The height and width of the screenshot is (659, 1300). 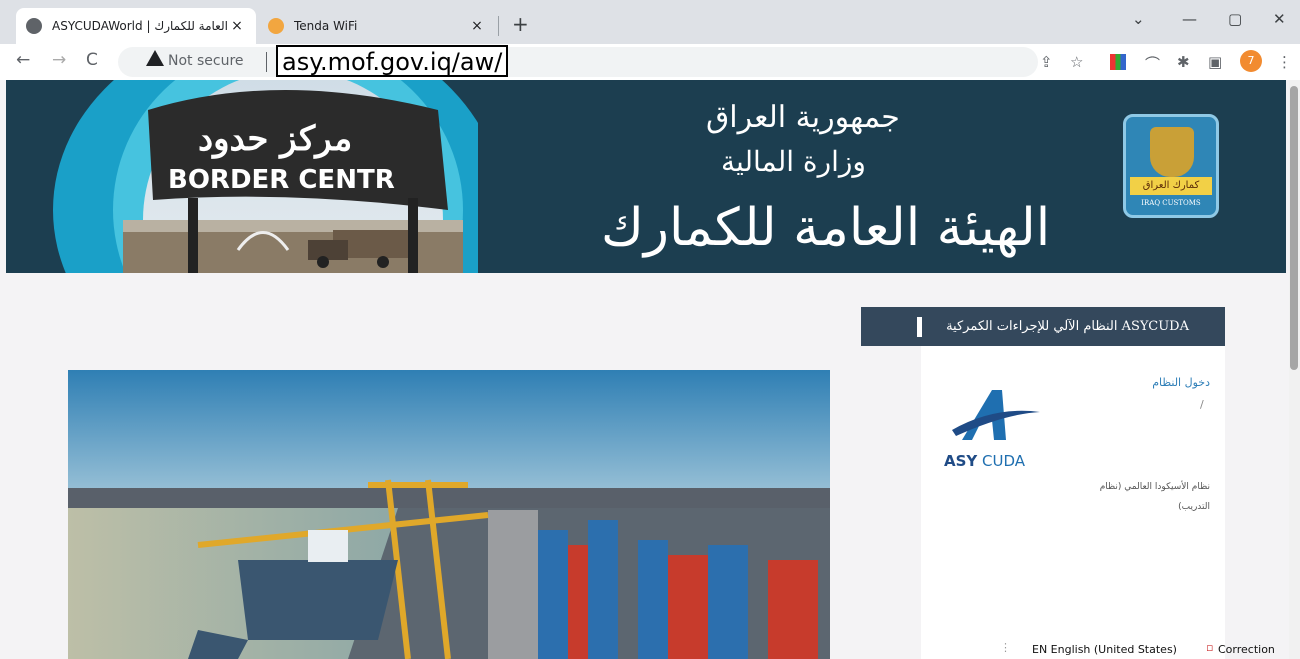 I want to click on extension-colors-icon, so click(x=1118, y=62).